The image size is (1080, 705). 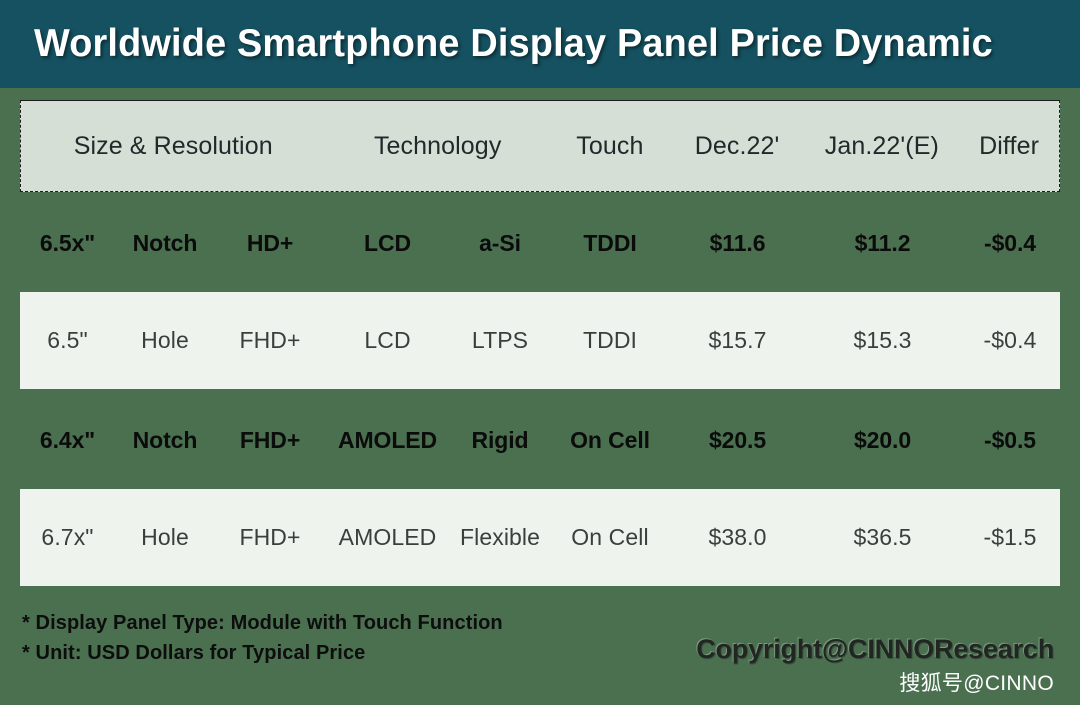 What do you see at coordinates (194, 653) in the screenshot?
I see `footnote-unit: * Unit: USD Dollars for Typical Price` at bounding box center [194, 653].